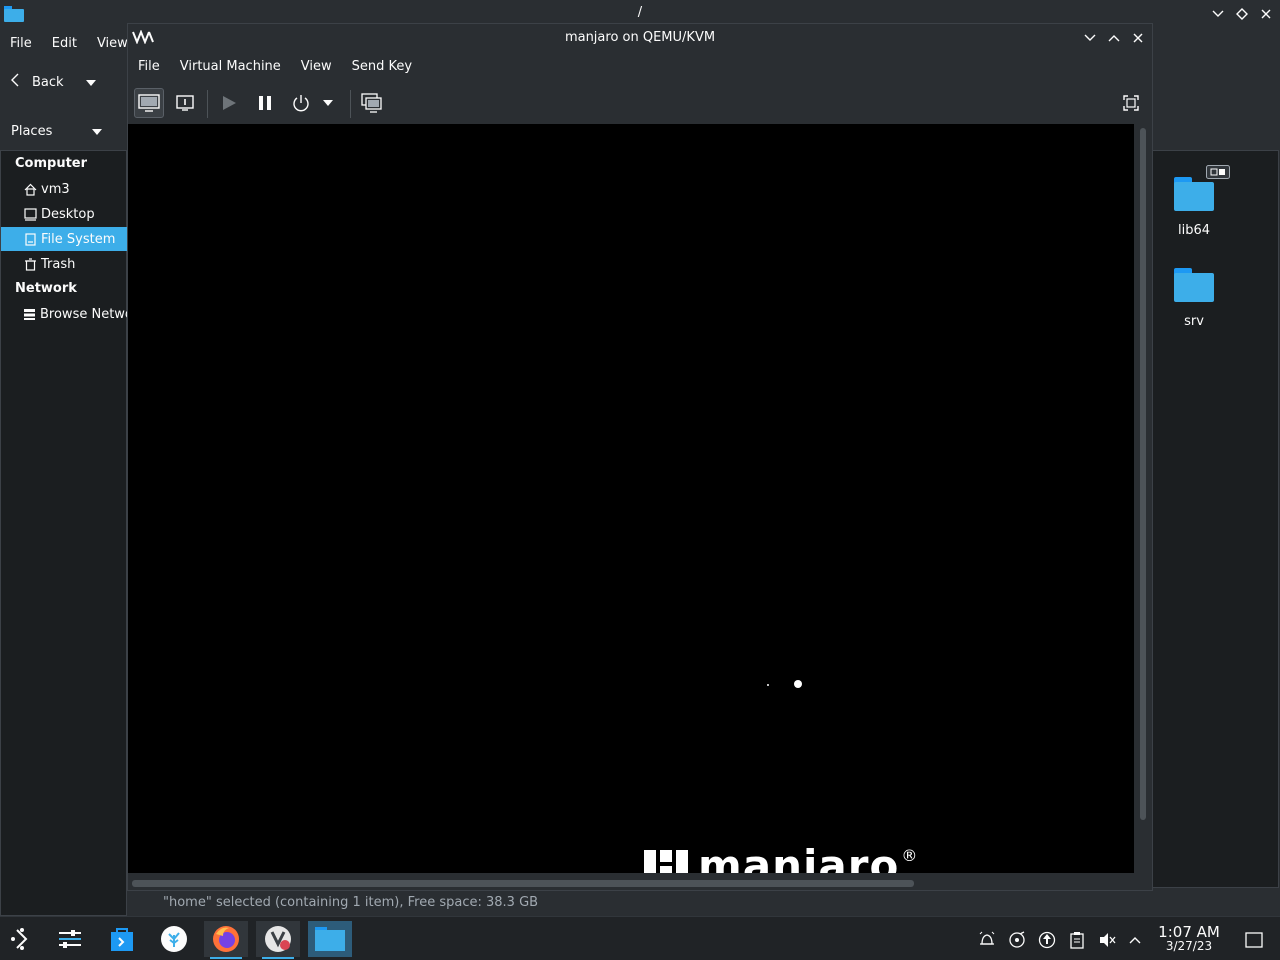 This screenshot has width=1280, height=960. I want to click on places-sidebar: Computer vm3 Desktop File System Trash N, so click(64, 533).